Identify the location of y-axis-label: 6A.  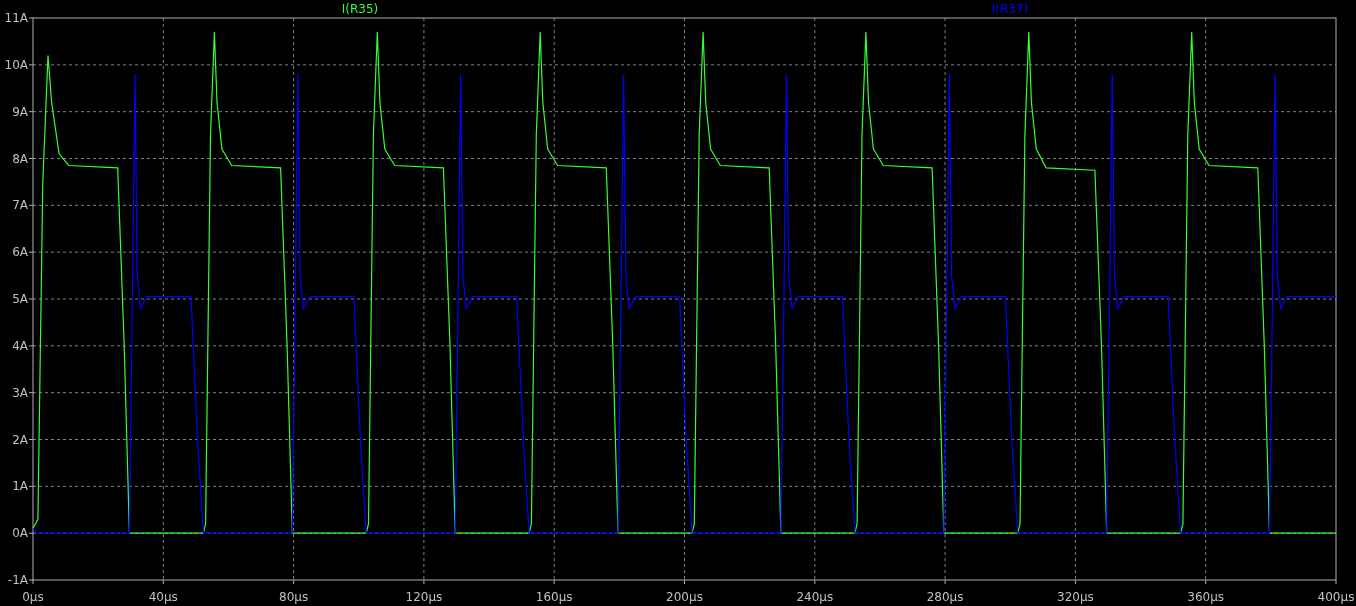
(20, 252).